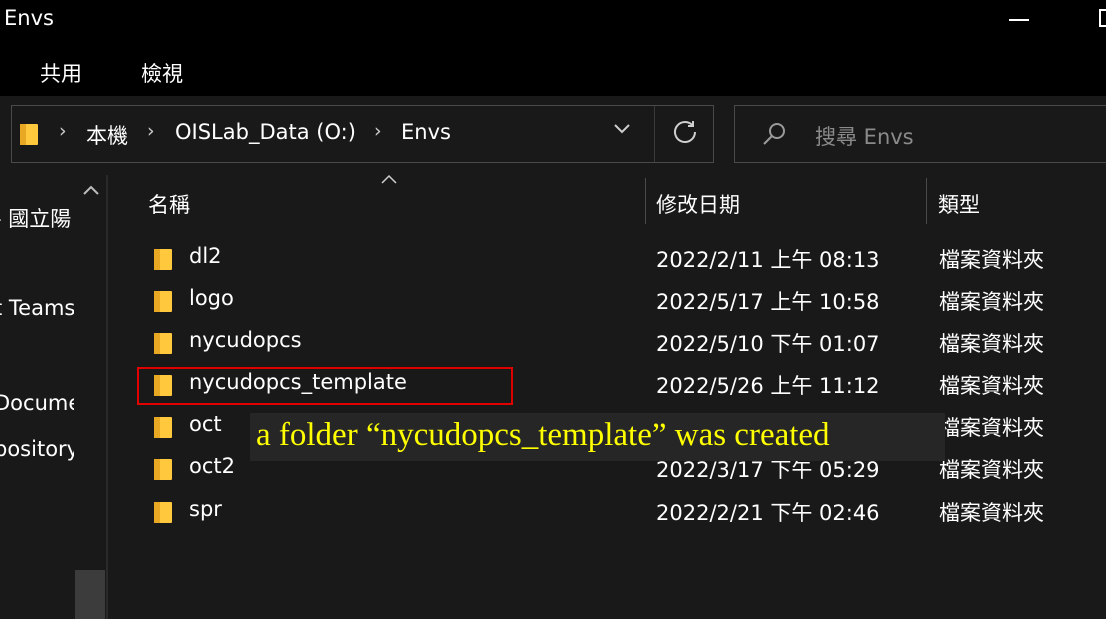 The height and width of the screenshot is (619, 1106). I want to click on divider, so click(654, 134).